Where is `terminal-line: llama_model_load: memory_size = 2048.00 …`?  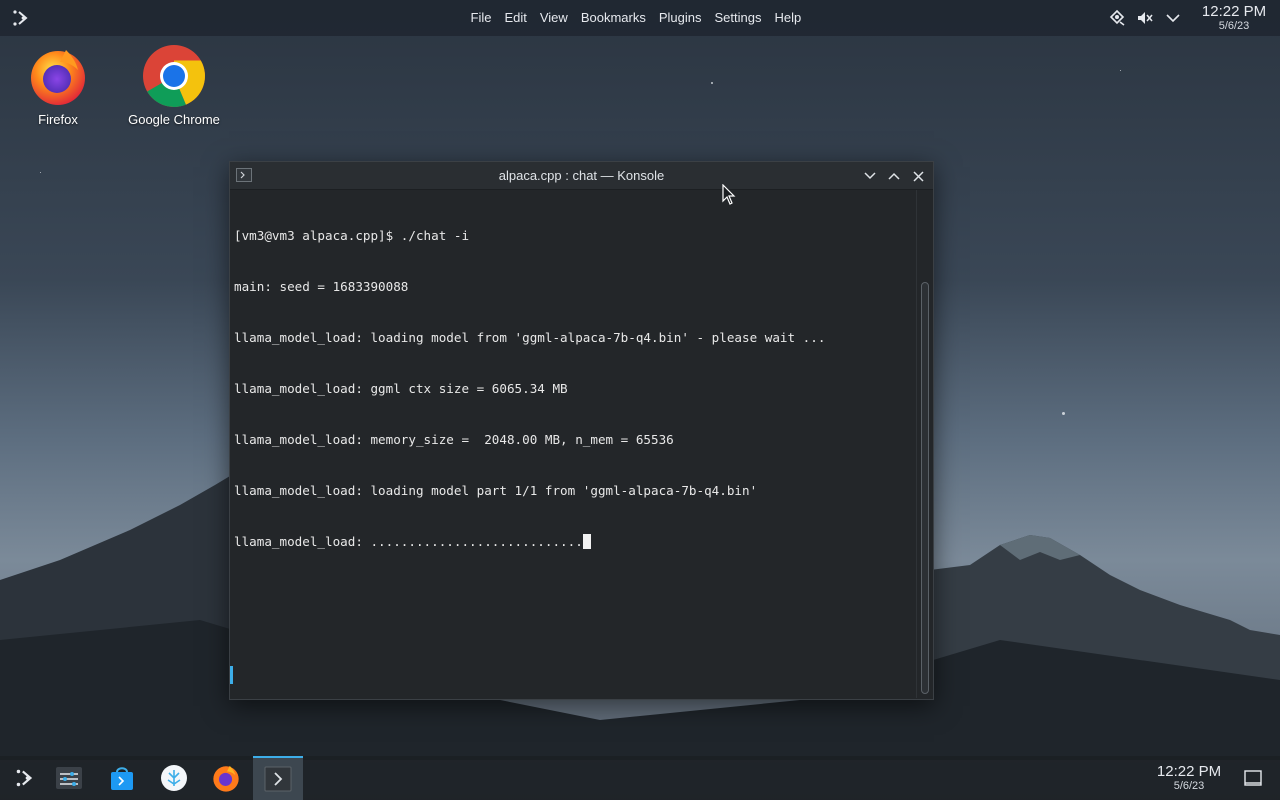
terminal-line: llama_model_load: memory_size = 2048.00 … is located at coordinates (454, 439).